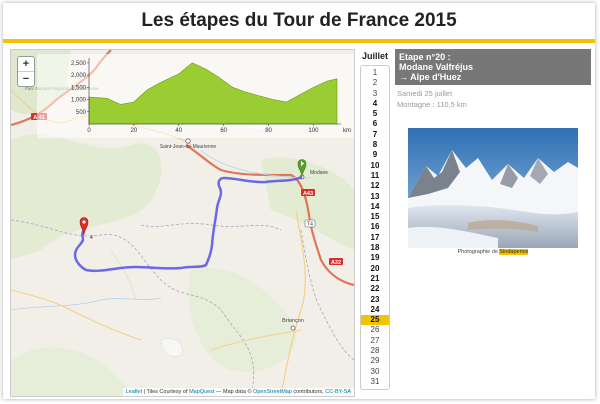 The image size is (600, 404). I want to click on photo-credit-prefix: Photographie de, so click(478, 252).